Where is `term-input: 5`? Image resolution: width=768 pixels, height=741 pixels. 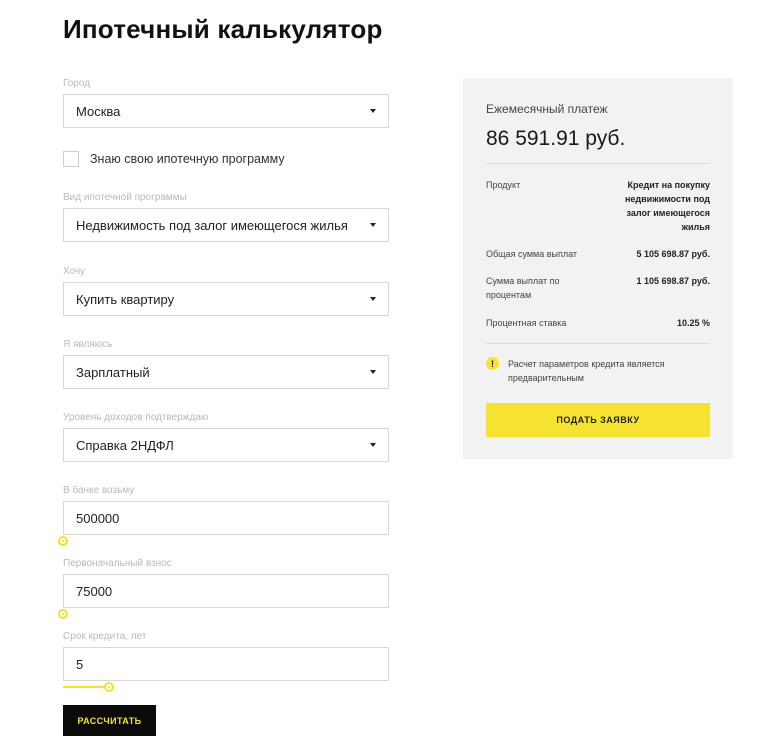
term-input: 5 is located at coordinates (226, 664).